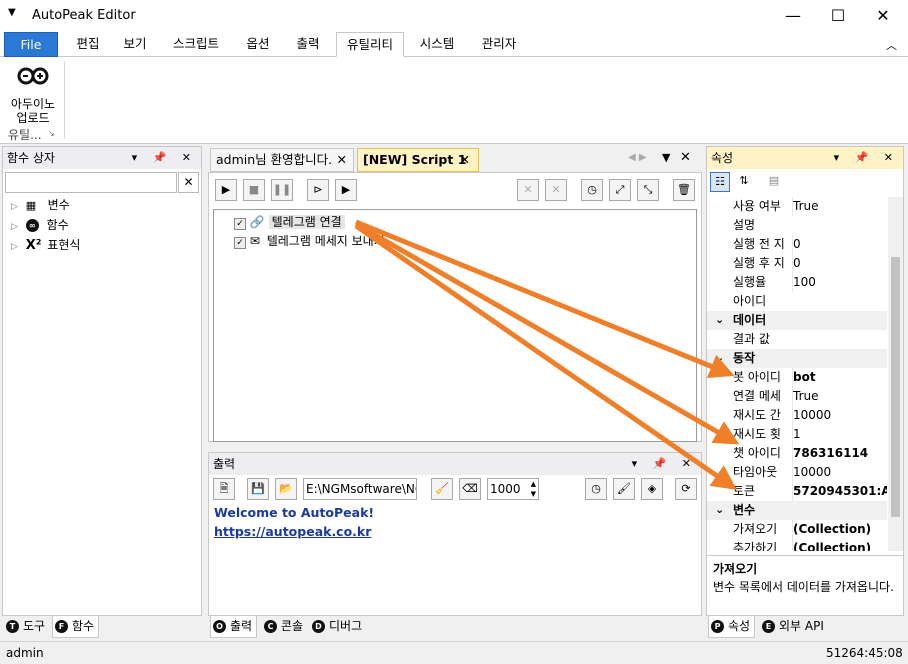  What do you see at coordinates (292, 531) in the screenshot?
I see `output-link: https://autopeak.co.kr` at bounding box center [292, 531].